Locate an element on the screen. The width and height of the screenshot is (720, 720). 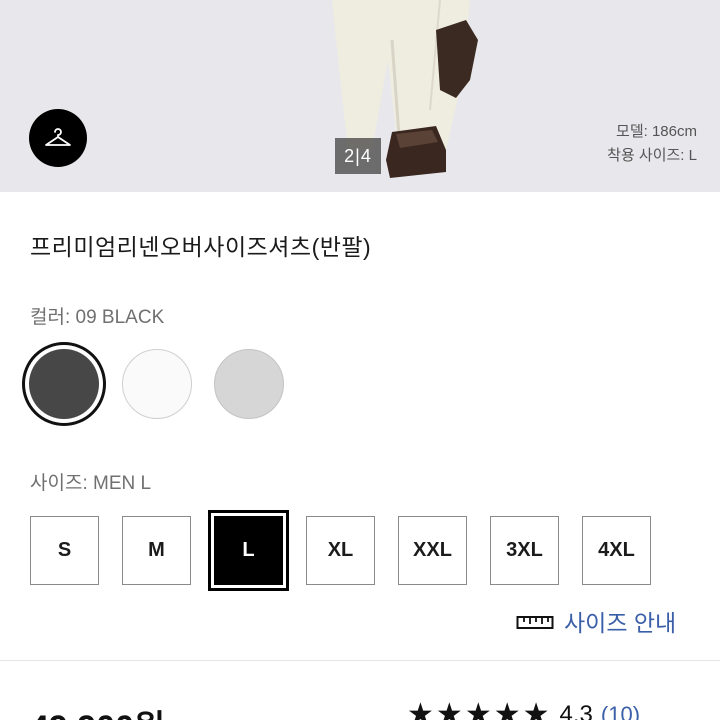
model-info: 모델: 186cm 착용 사이즈: L is located at coordinates (652, 144).